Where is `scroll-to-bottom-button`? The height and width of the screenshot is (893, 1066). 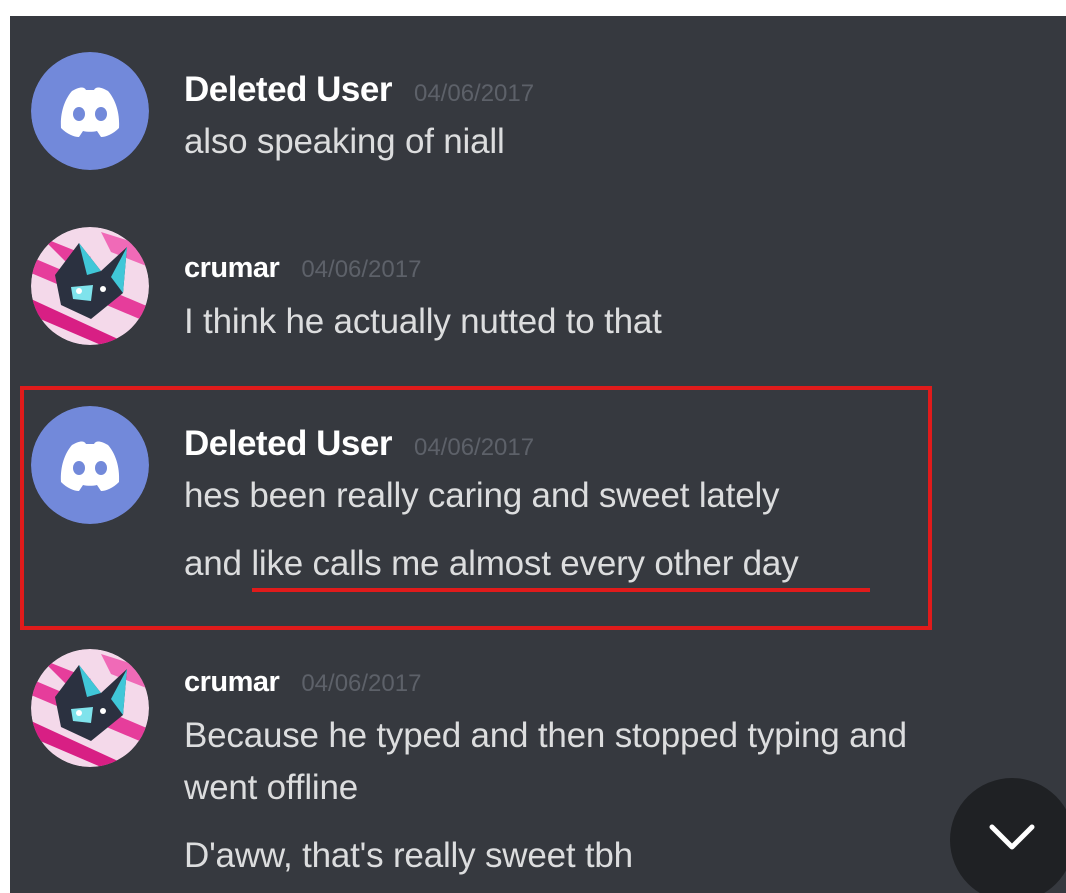 scroll-to-bottom-button is located at coordinates (1008, 835).